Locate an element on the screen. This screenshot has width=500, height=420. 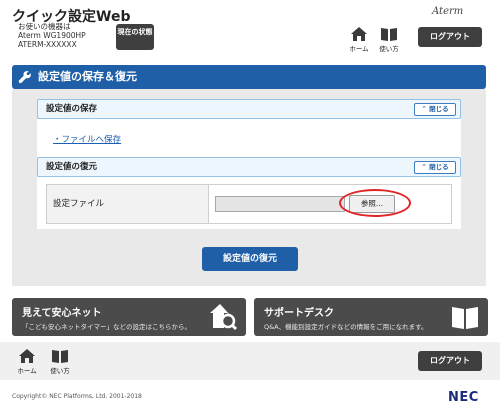
help-button: 使い方 is located at coordinates (389, 41).